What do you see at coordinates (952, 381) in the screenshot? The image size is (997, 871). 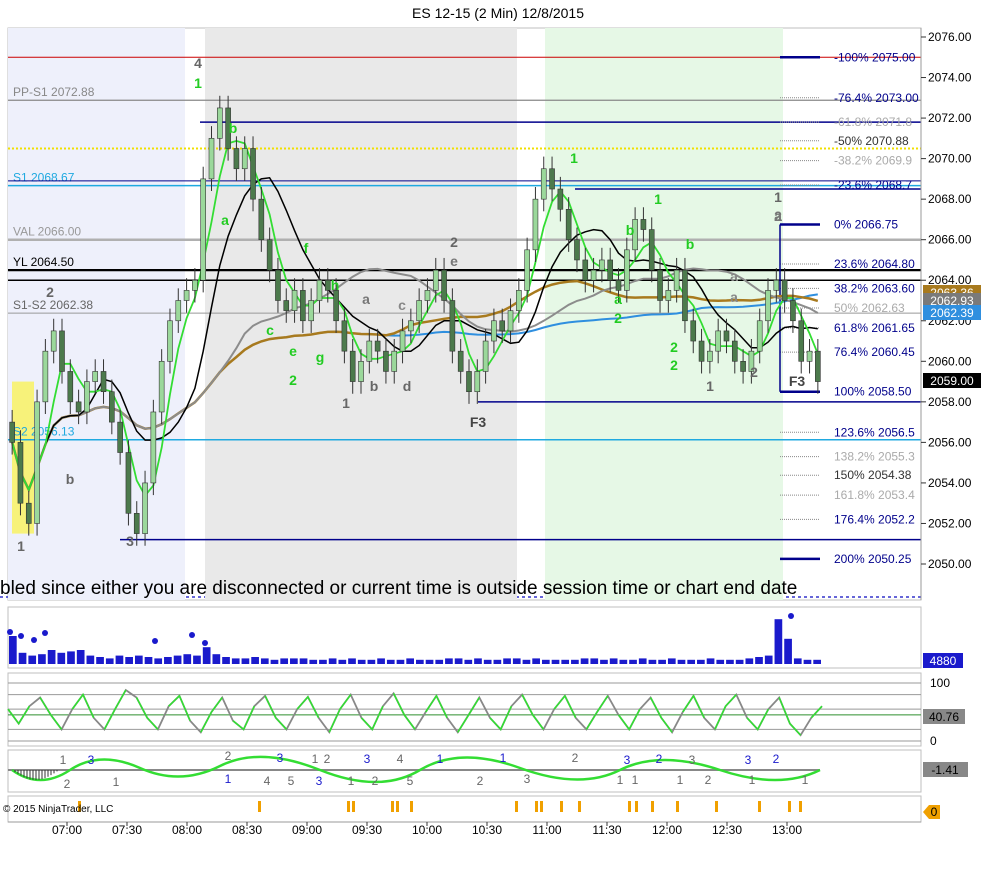 I see `price-badge-label: 2059.00` at bounding box center [952, 381].